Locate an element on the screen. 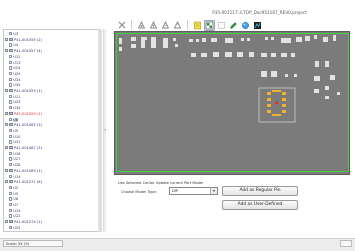 The width and height of the screenshot is (355, 251). tree-file-item: U2 is located at coordinates (13, 188).